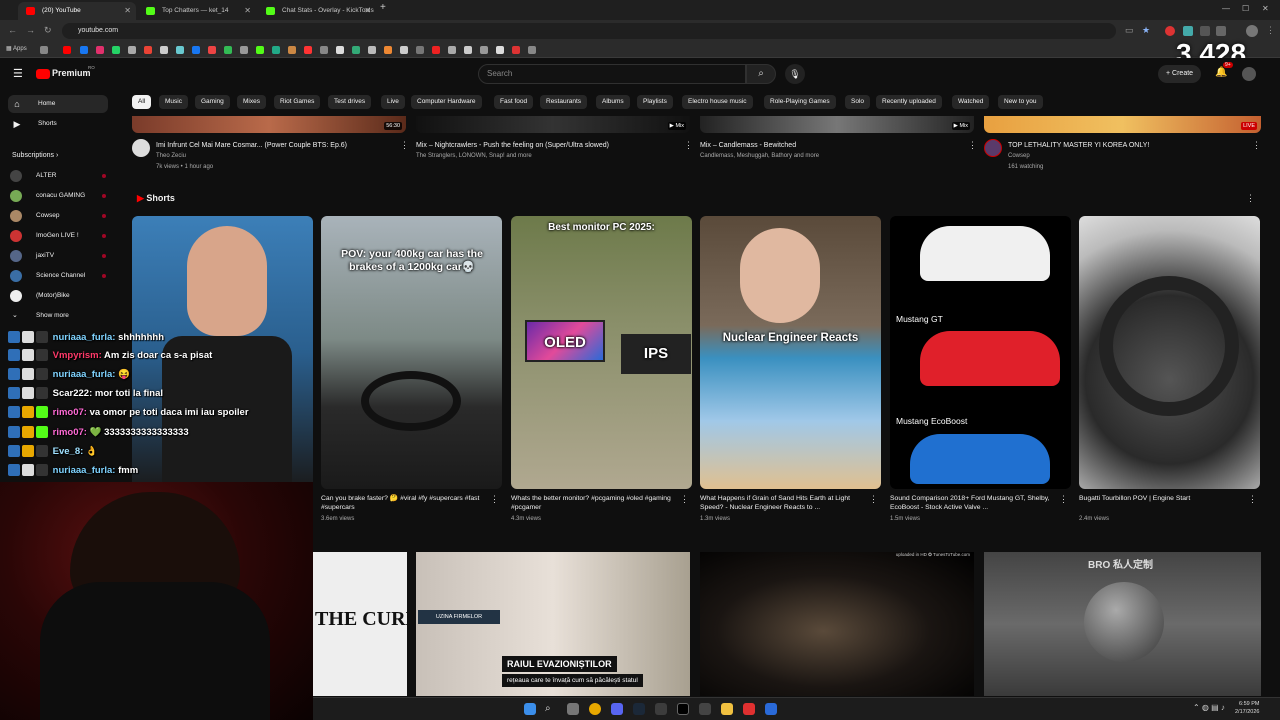 This screenshot has width=1280, height=720. I want to click on sidebar-sub-item: ImoGen LIVE !, so click(60, 236).